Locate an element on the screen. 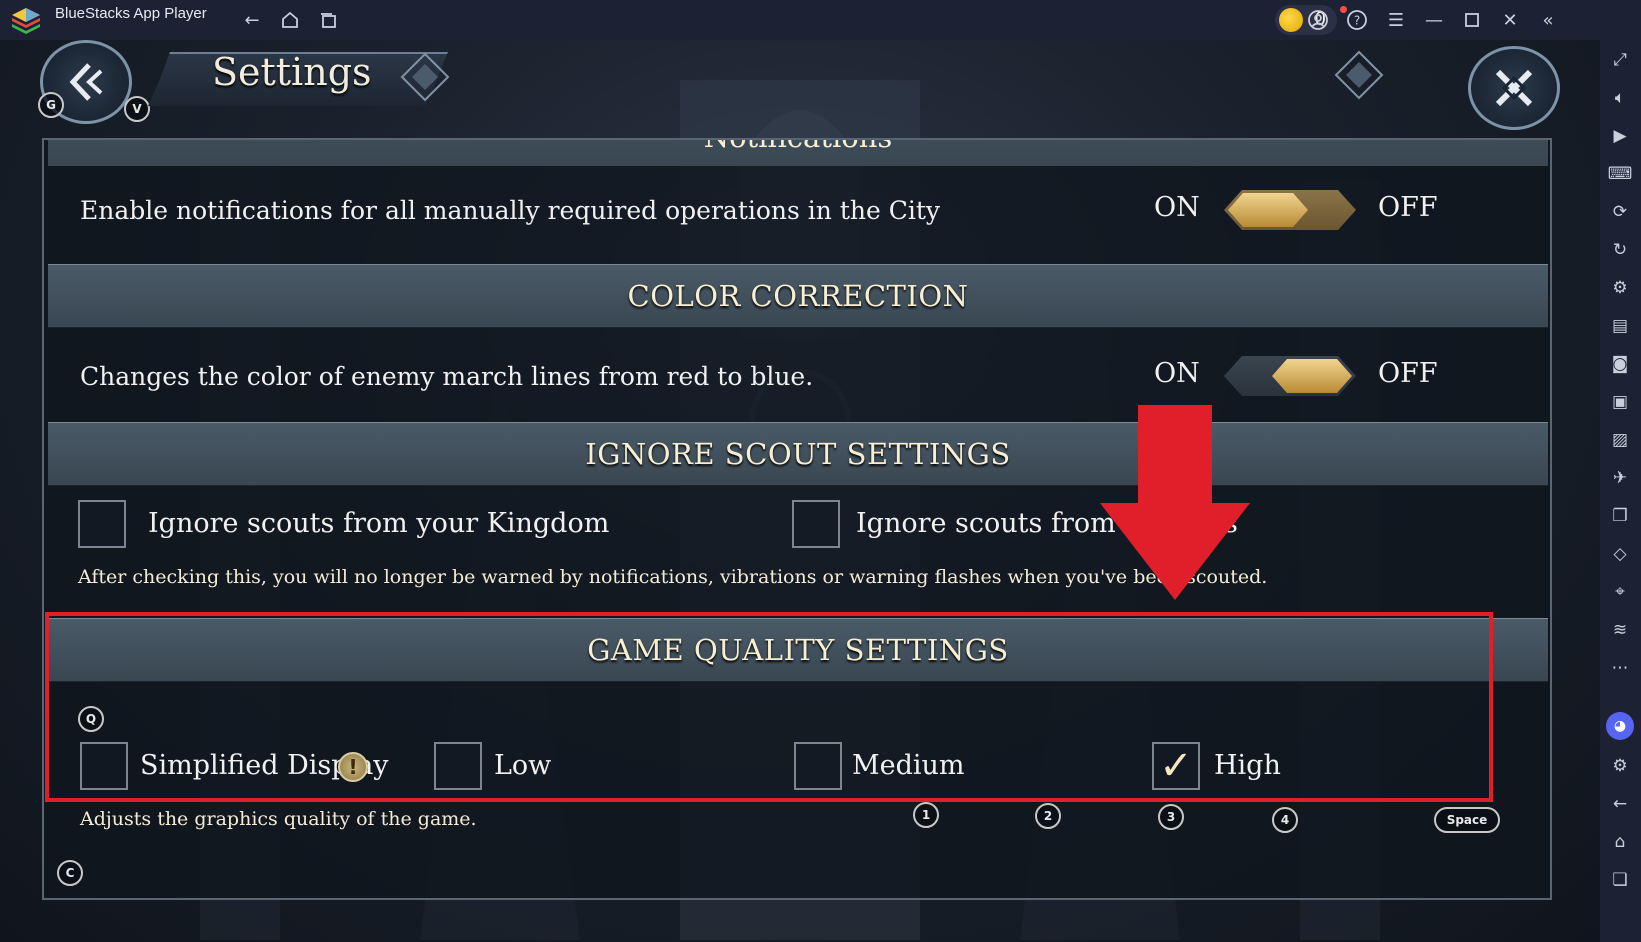  settings-gear-icon: ⚙ is located at coordinates (1620, 766).